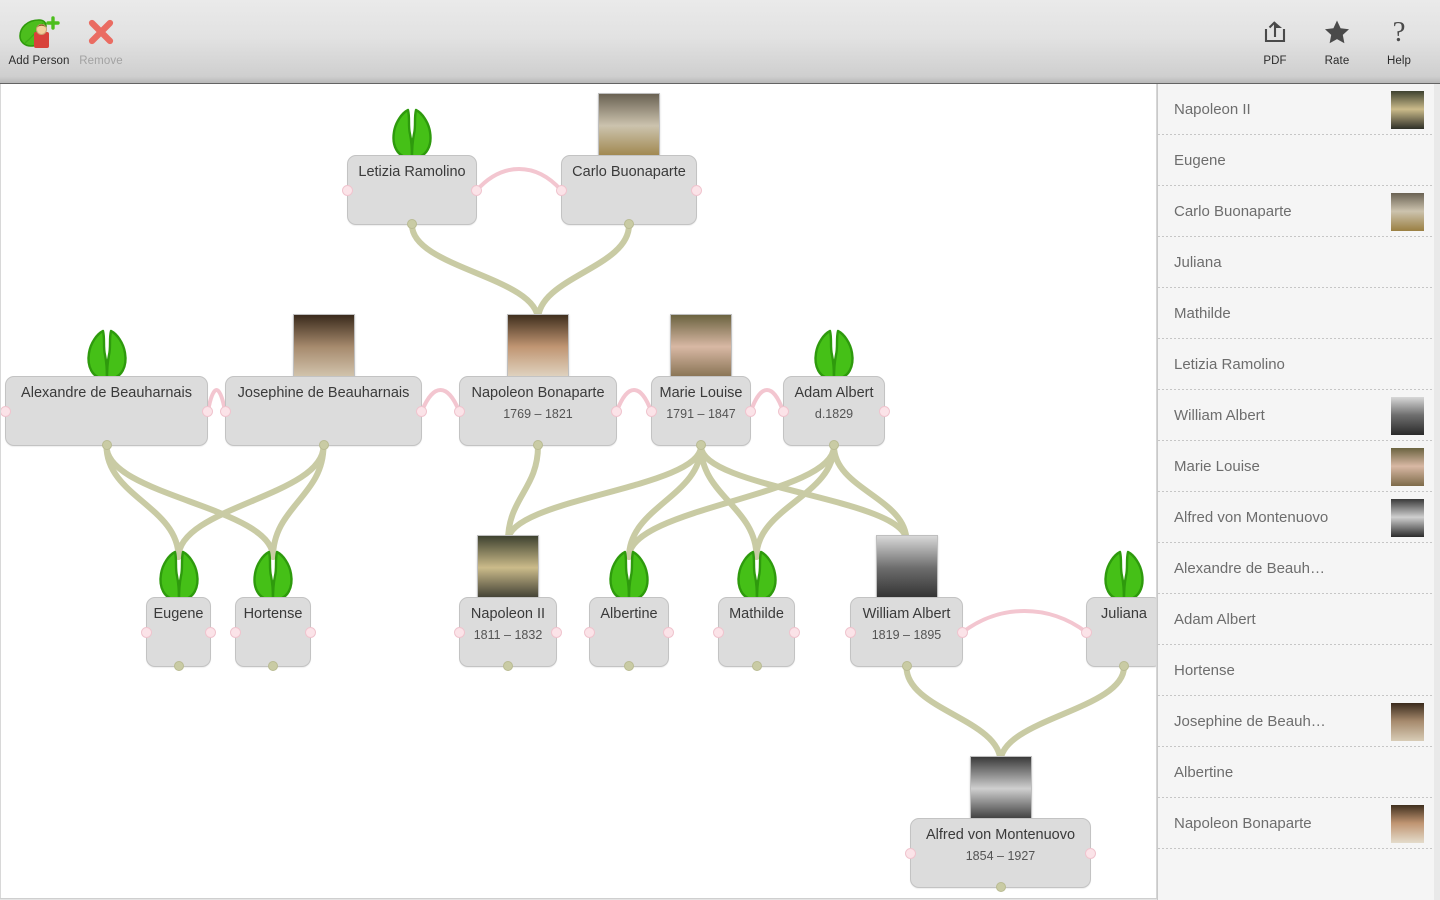 This screenshot has width=1440, height=900. I want to click on person-node: Alexandre de Beauharnais, so click(106, 389).